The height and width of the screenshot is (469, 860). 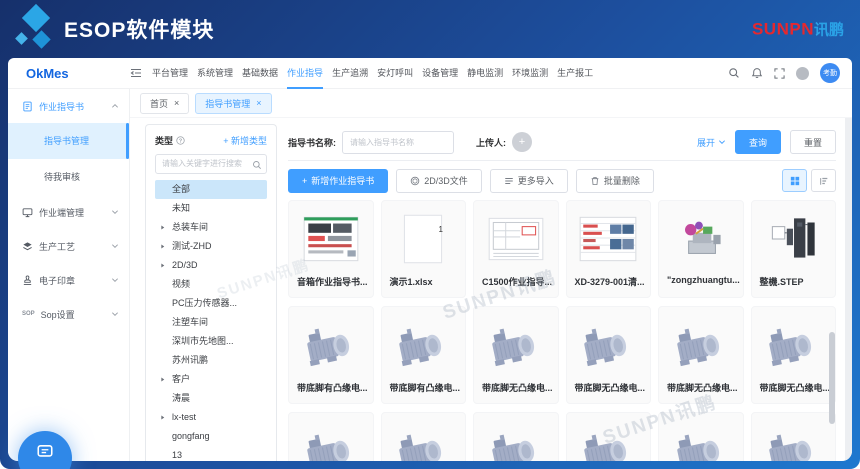 I want to click on type-list-item: 测试-ZHD, so click(x=211, y=246).